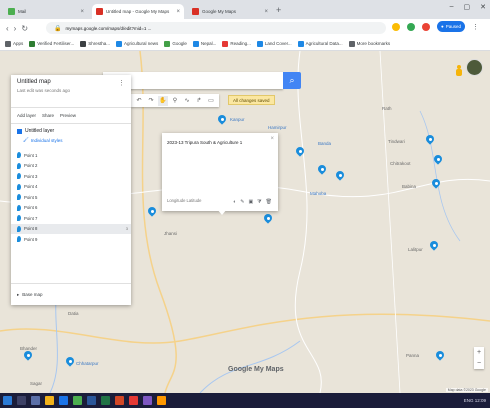  I want to click on camera-icon: ▣, so click(250, 202).